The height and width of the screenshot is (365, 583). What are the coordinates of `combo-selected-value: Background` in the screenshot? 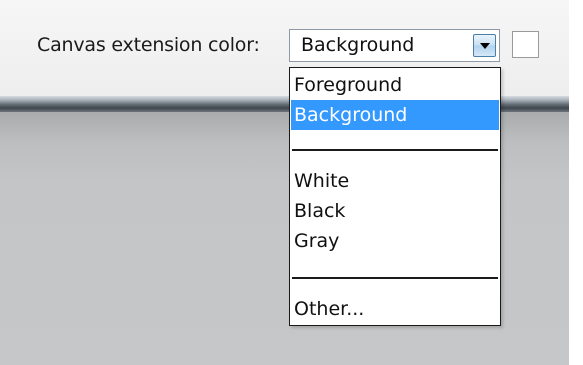 It's located at (358, 45).